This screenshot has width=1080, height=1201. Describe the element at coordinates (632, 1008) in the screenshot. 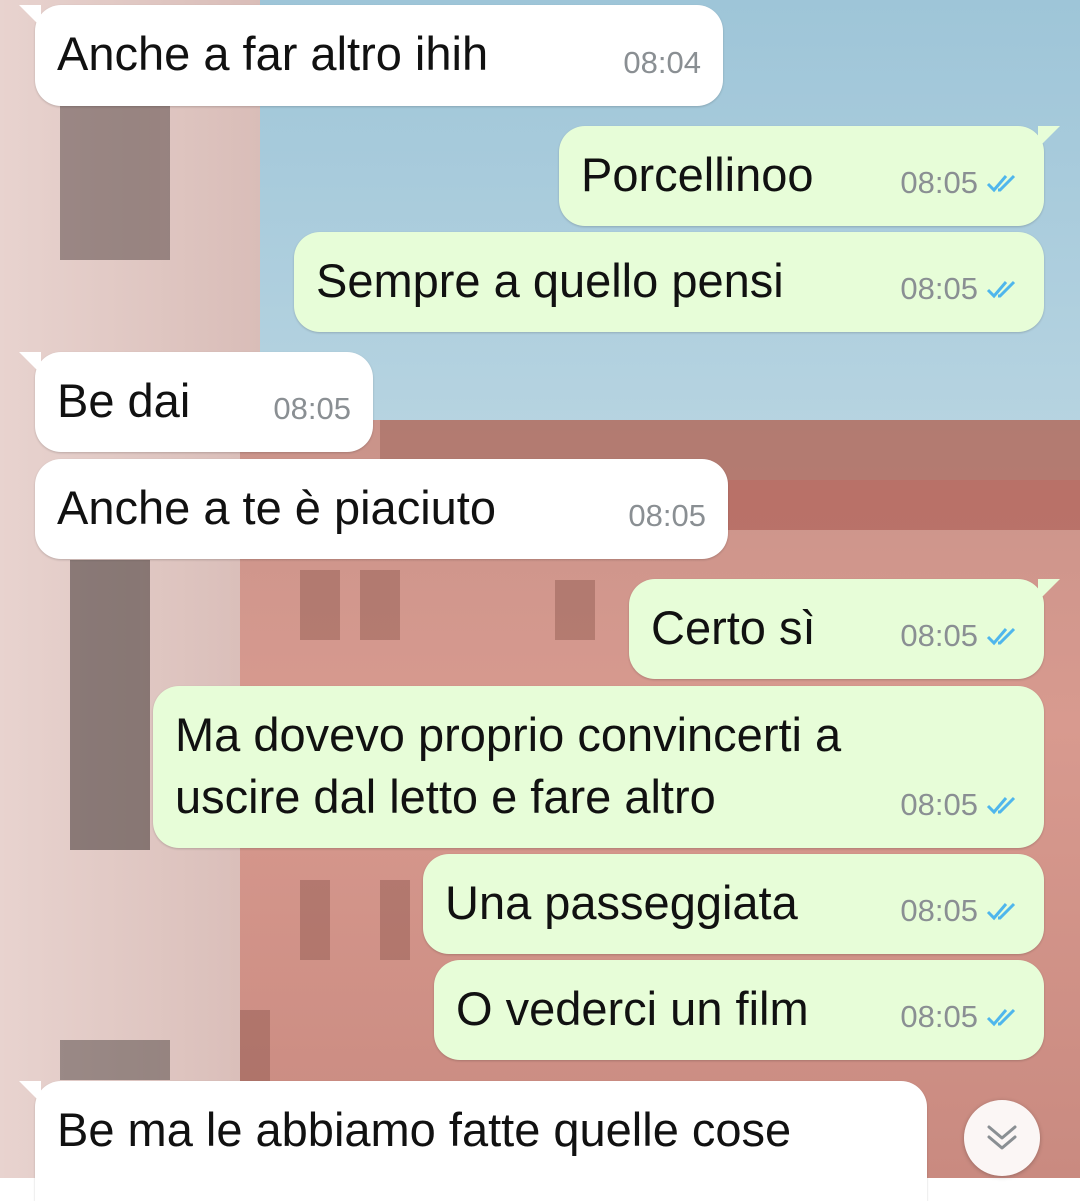

I see `message-text: O vederci un film` at that location.